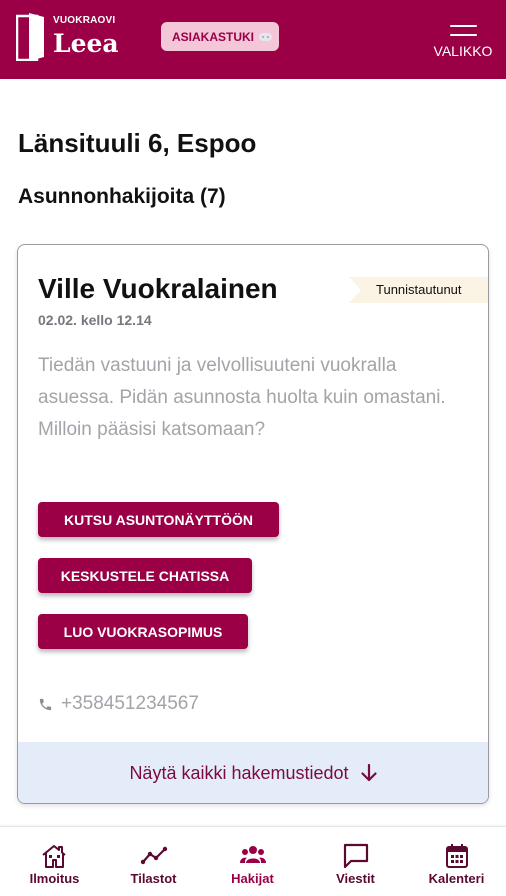 Image resolution: width=506 pixels, height=896 pixels. Describe the element at coordinates (252, 878) in the screenshot. I see `nav-label-hakijat: Hakijat` at that location.